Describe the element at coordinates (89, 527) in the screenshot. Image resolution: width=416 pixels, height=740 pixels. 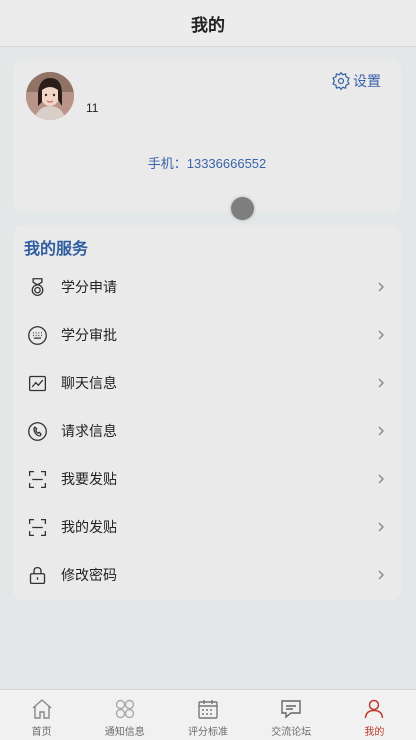
I see `service-label: 我的发贴` at that location.